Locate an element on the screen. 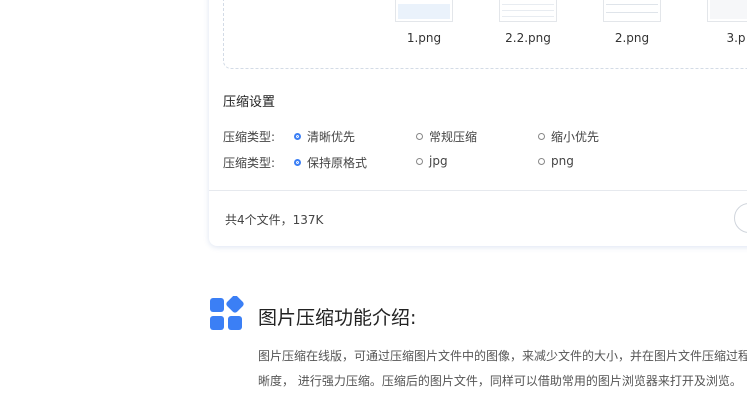  option-png: png is located at coordinates (556, 161).